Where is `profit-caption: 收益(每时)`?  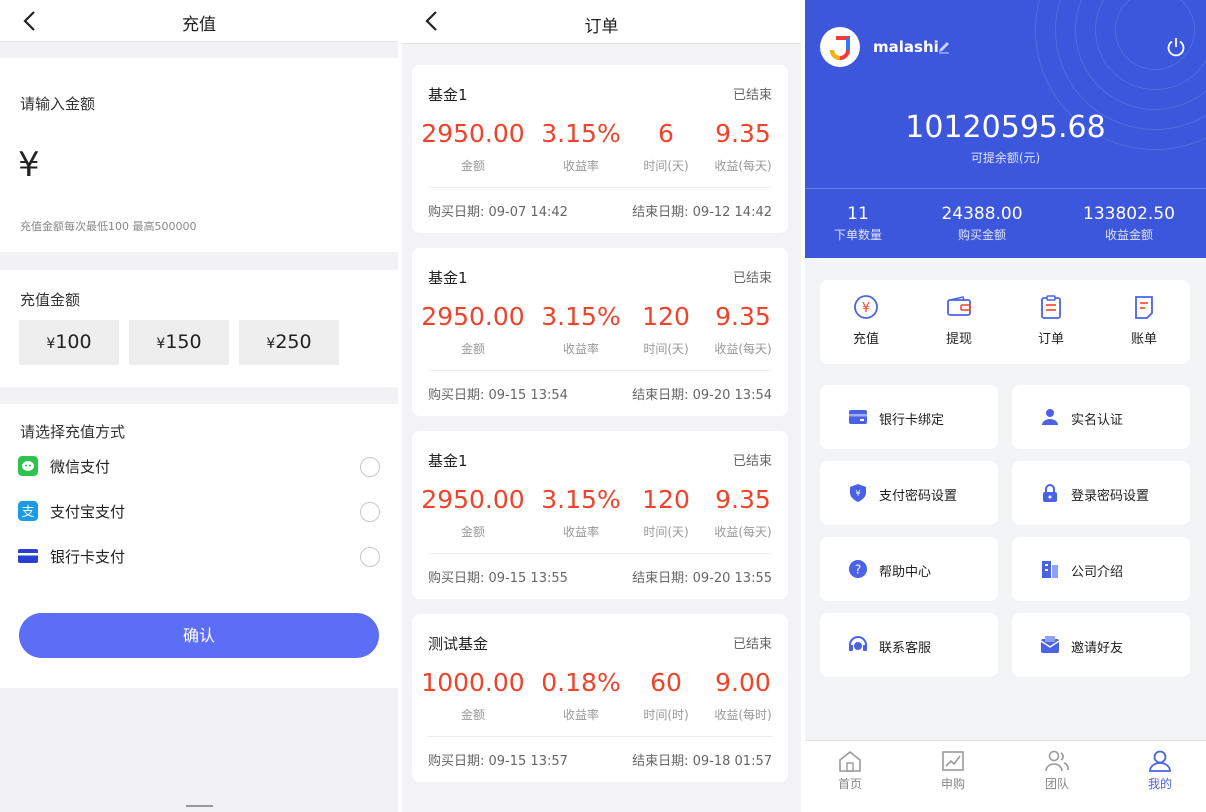 profit-caption: 收益(每时) is located at coordinates (743, 715).